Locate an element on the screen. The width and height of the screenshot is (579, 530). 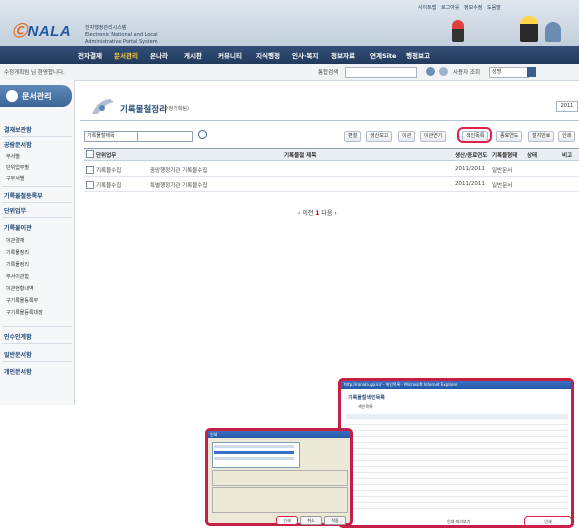
menu-head-handover: 인수인계함 is located at coordinates (18, 336).